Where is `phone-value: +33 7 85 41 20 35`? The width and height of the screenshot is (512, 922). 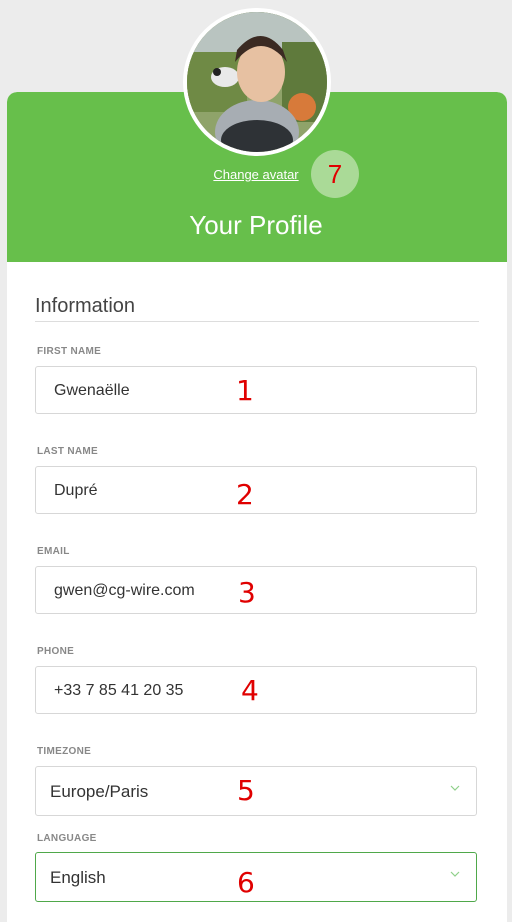
phone-value: +33 7 85 41 20 35 is located at coordinates (119, 690).